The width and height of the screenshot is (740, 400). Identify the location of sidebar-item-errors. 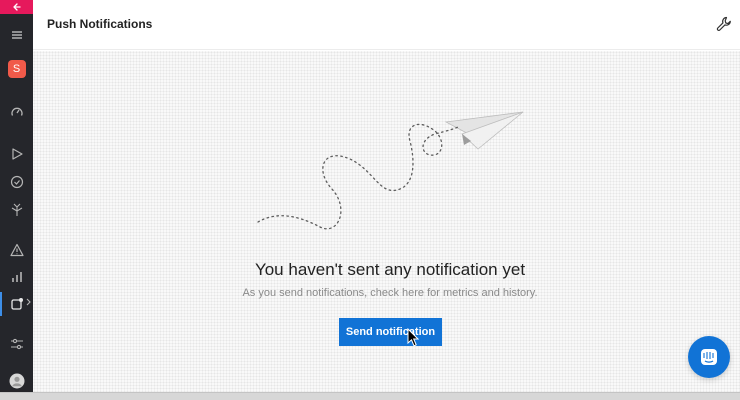
(16, 250).